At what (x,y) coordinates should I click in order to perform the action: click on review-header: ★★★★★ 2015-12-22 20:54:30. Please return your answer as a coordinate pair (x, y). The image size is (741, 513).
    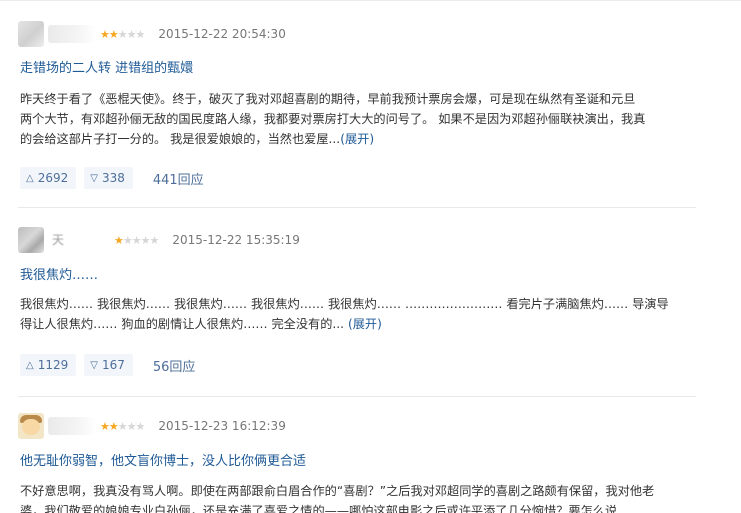
    Looking at the image, I should click on (152, 34).